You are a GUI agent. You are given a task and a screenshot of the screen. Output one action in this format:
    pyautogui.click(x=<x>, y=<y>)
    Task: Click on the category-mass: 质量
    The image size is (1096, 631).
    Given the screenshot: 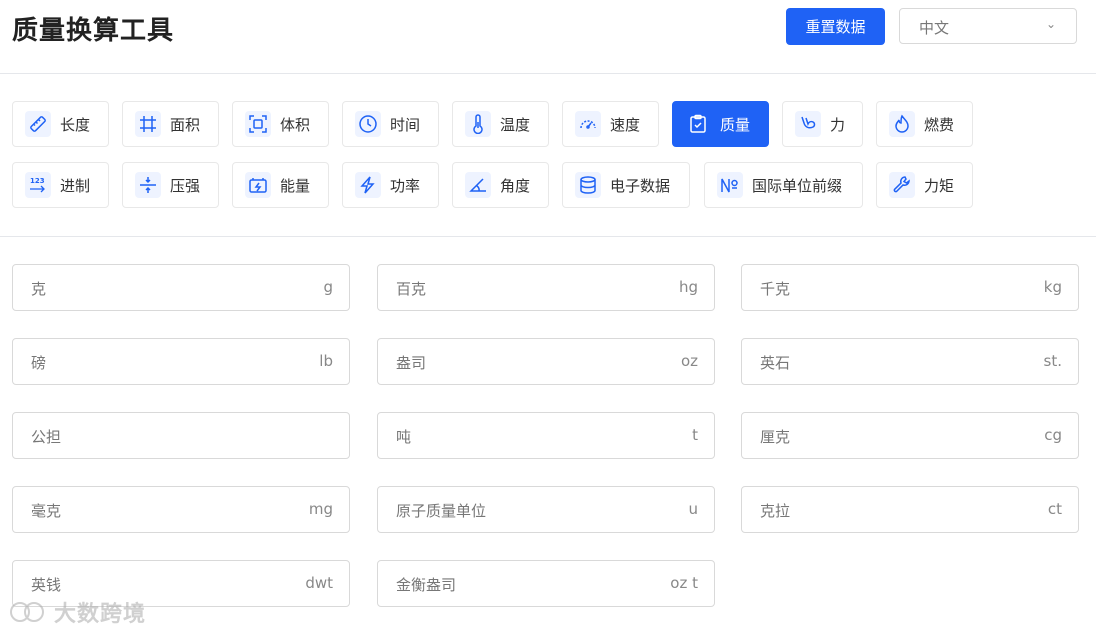 What is the action you would take?
    pyautogui.click(x=720, y=124)
    